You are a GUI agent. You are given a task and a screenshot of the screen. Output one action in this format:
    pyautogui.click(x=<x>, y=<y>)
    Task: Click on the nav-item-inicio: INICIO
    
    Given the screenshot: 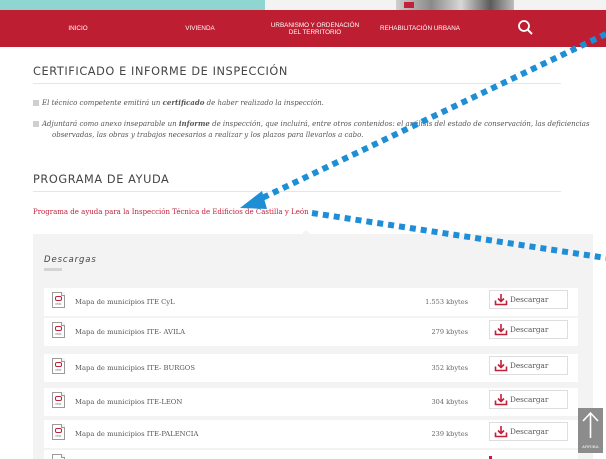 What is the action you would take?
    pyautogui.click(x=78, y=28)
    